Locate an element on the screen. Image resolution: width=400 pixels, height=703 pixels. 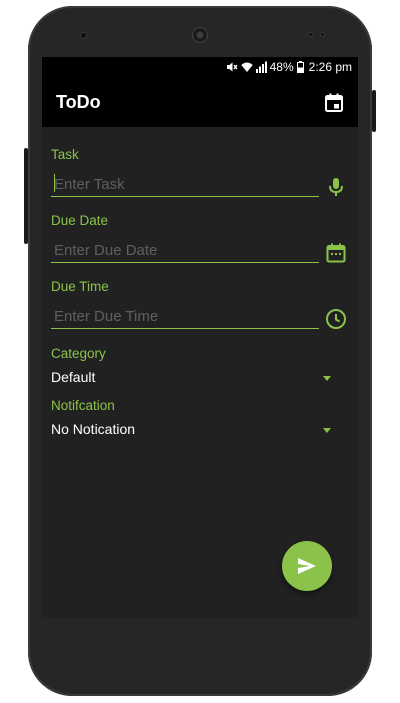
battery-percentage: 48% is located at coordinates (281, 67).